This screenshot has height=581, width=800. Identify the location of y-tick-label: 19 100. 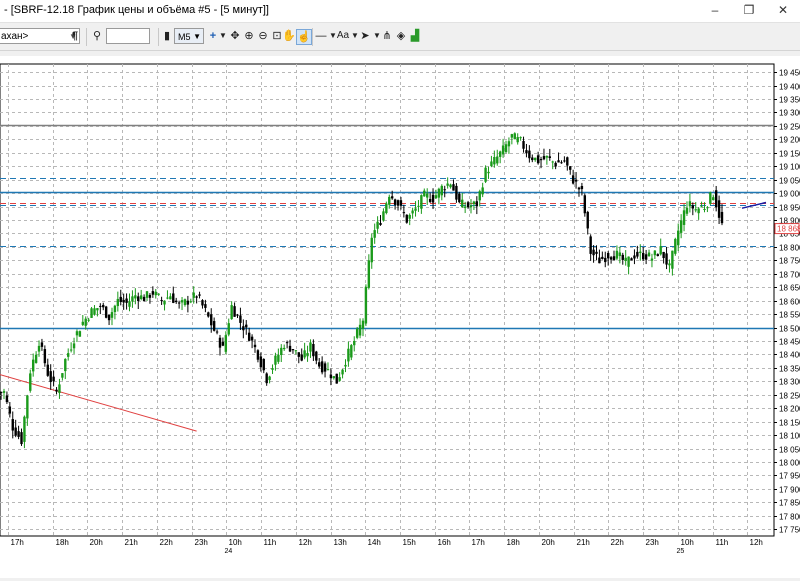
(789, 167).